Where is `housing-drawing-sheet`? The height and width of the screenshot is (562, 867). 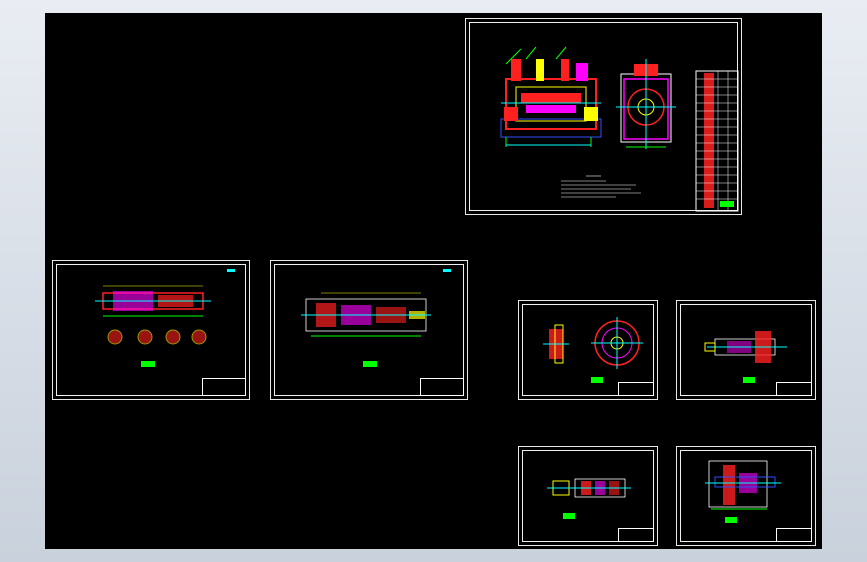 housing-drawing-sheet is located at coordinates (746, 496).